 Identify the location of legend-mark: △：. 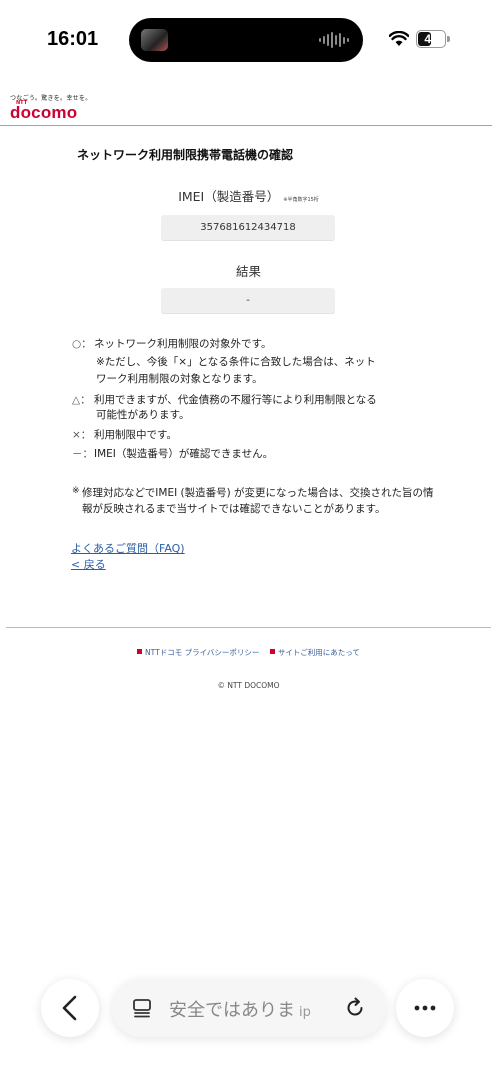
(81, 400).